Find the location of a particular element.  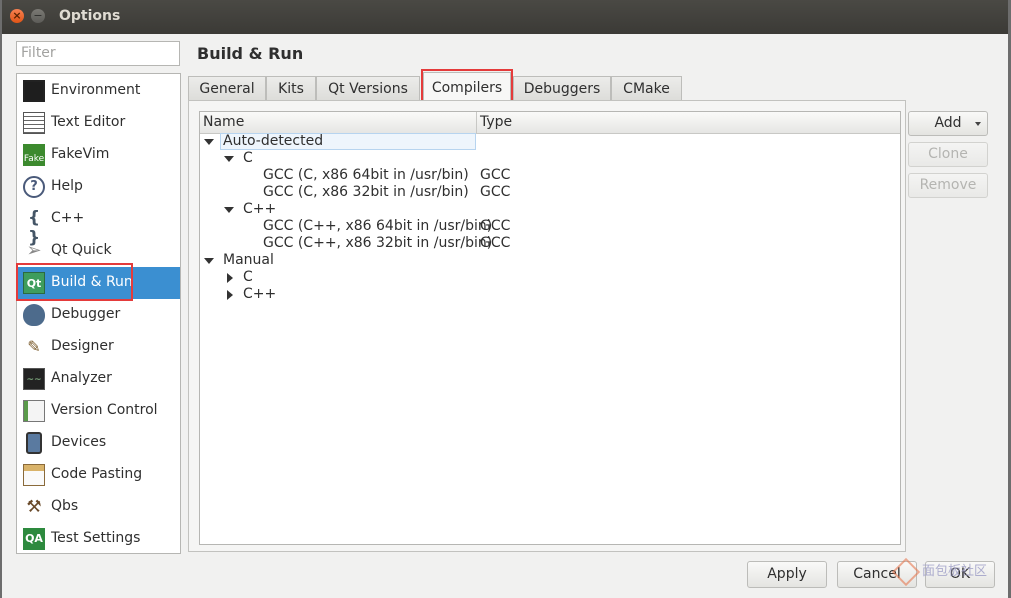

monitor-icon is located at coordinates (34, 91).